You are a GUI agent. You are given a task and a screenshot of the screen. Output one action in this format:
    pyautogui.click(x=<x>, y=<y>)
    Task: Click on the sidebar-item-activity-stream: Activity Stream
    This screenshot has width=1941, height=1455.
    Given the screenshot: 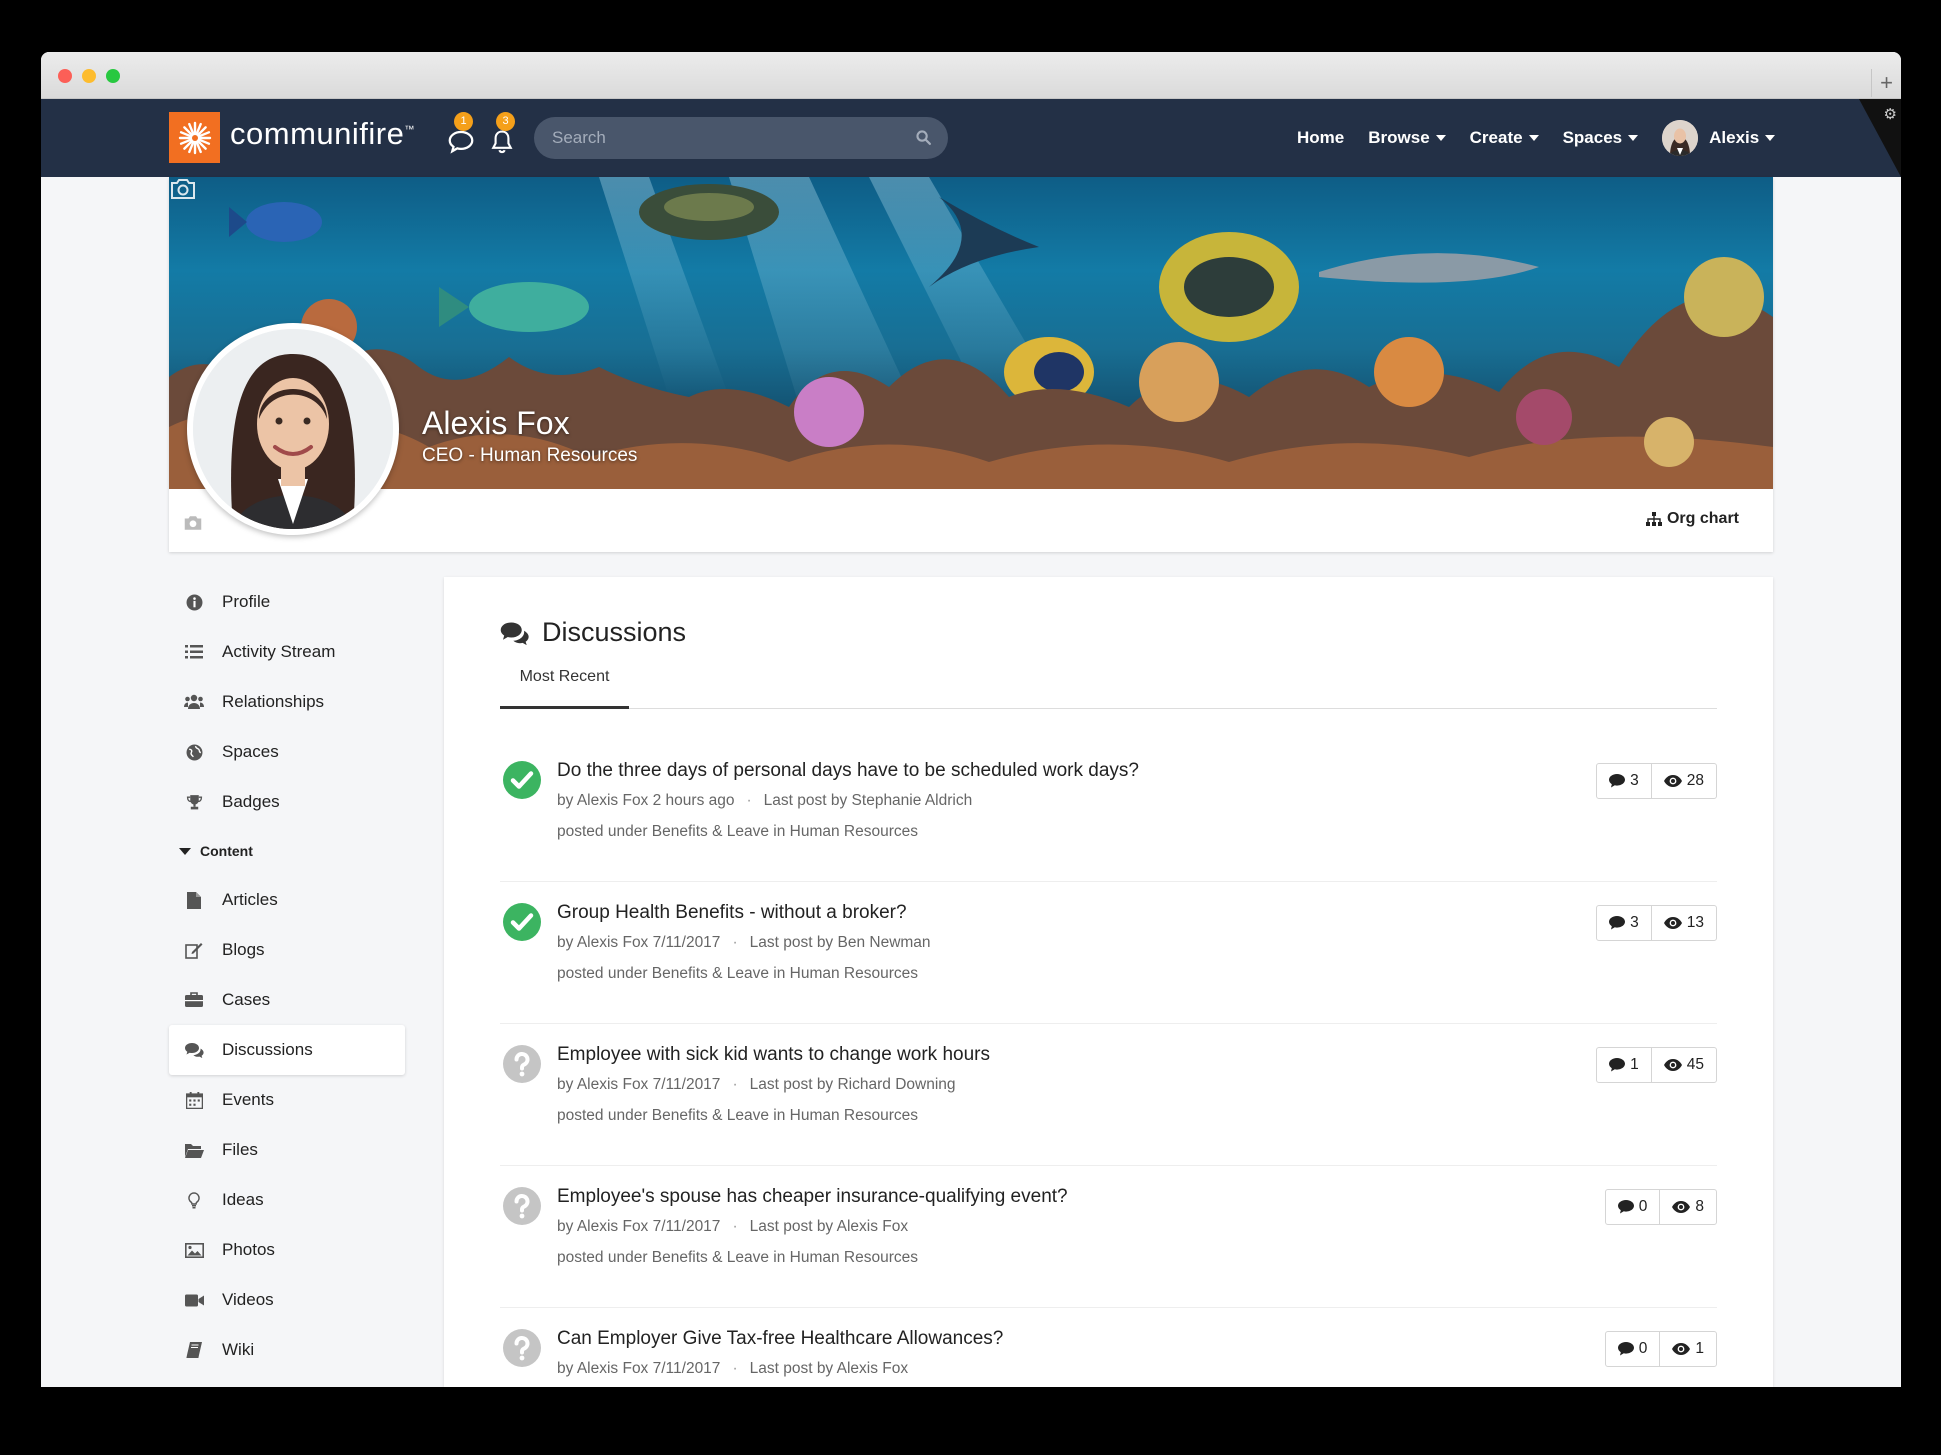 What is the action you would take?
    pyautogui.click(x=287, y=652)
    